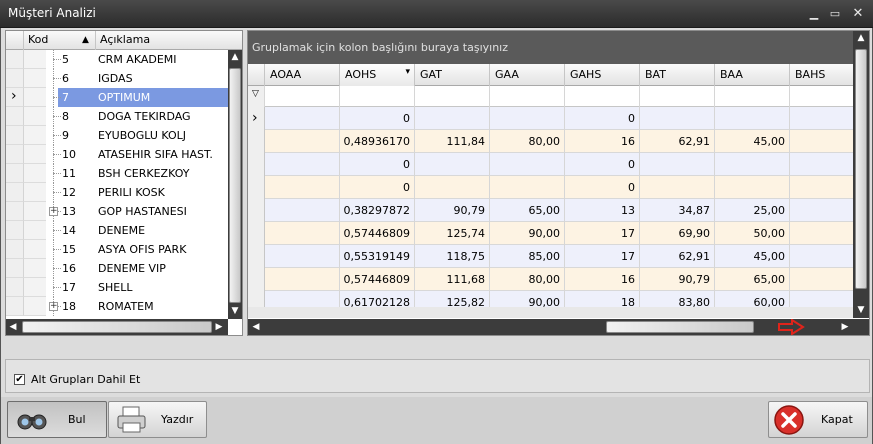 The image size is (873, 444). Describe the element at coordinates (814, 14) in the screenshot. I see `minimize-button: ▁` at that location.